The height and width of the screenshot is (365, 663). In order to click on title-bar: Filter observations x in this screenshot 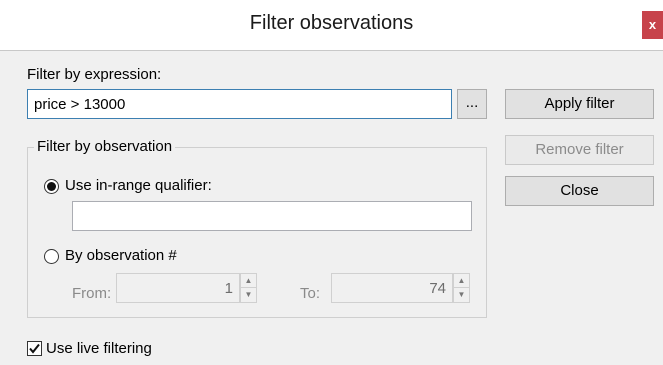, I will do `click(331, 25)`.